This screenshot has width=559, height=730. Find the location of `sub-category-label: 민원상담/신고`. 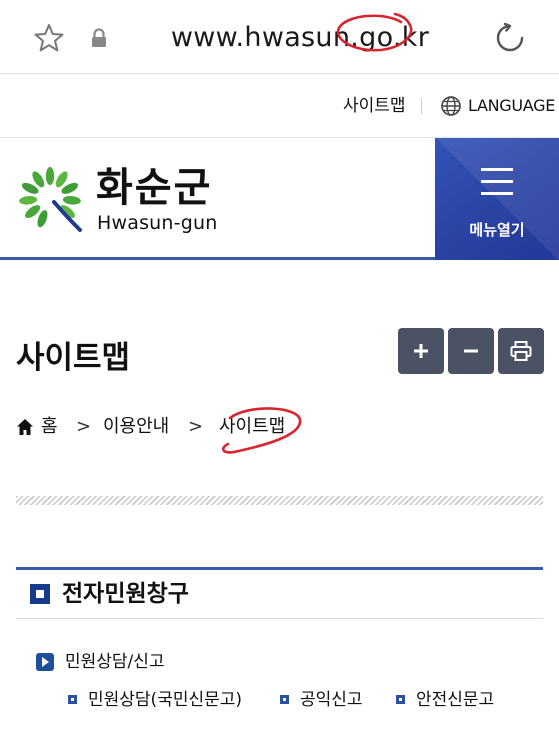

sub-category-label: 민원상담/신고 is located at coordinates (115, 662).